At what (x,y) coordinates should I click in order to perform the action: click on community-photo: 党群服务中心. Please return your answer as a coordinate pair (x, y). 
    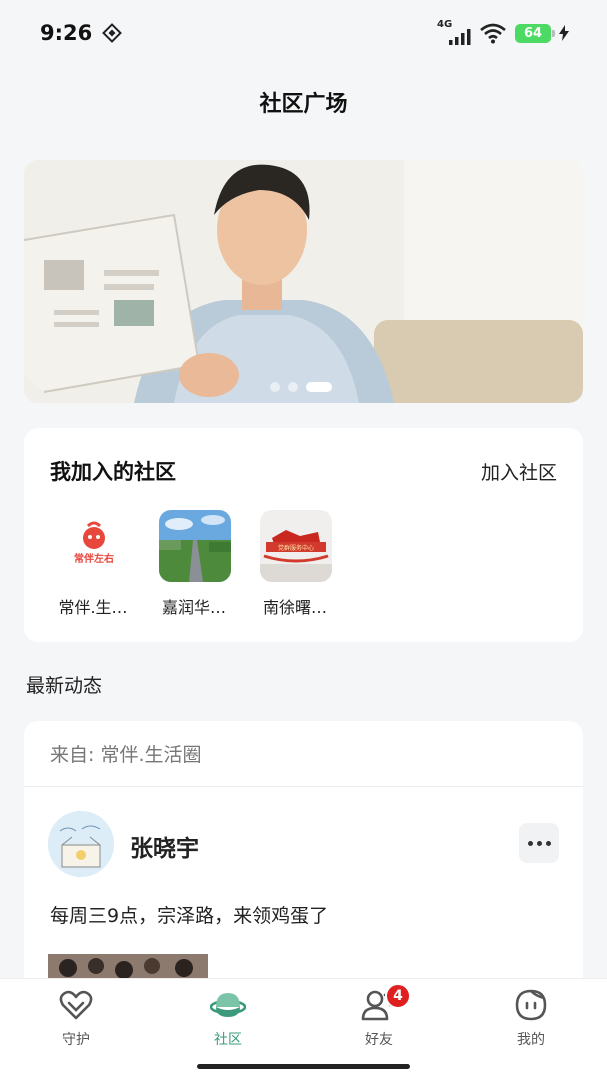
    Looking at the image, I should click on (296, 546).